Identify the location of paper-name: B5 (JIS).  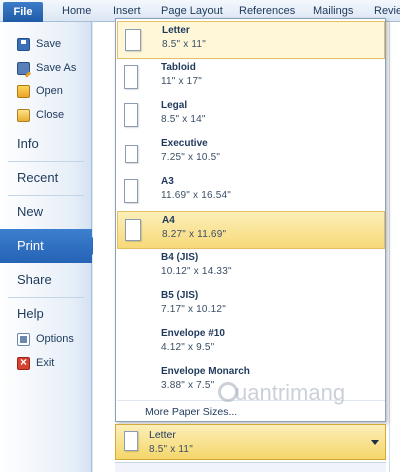
(180, 295).